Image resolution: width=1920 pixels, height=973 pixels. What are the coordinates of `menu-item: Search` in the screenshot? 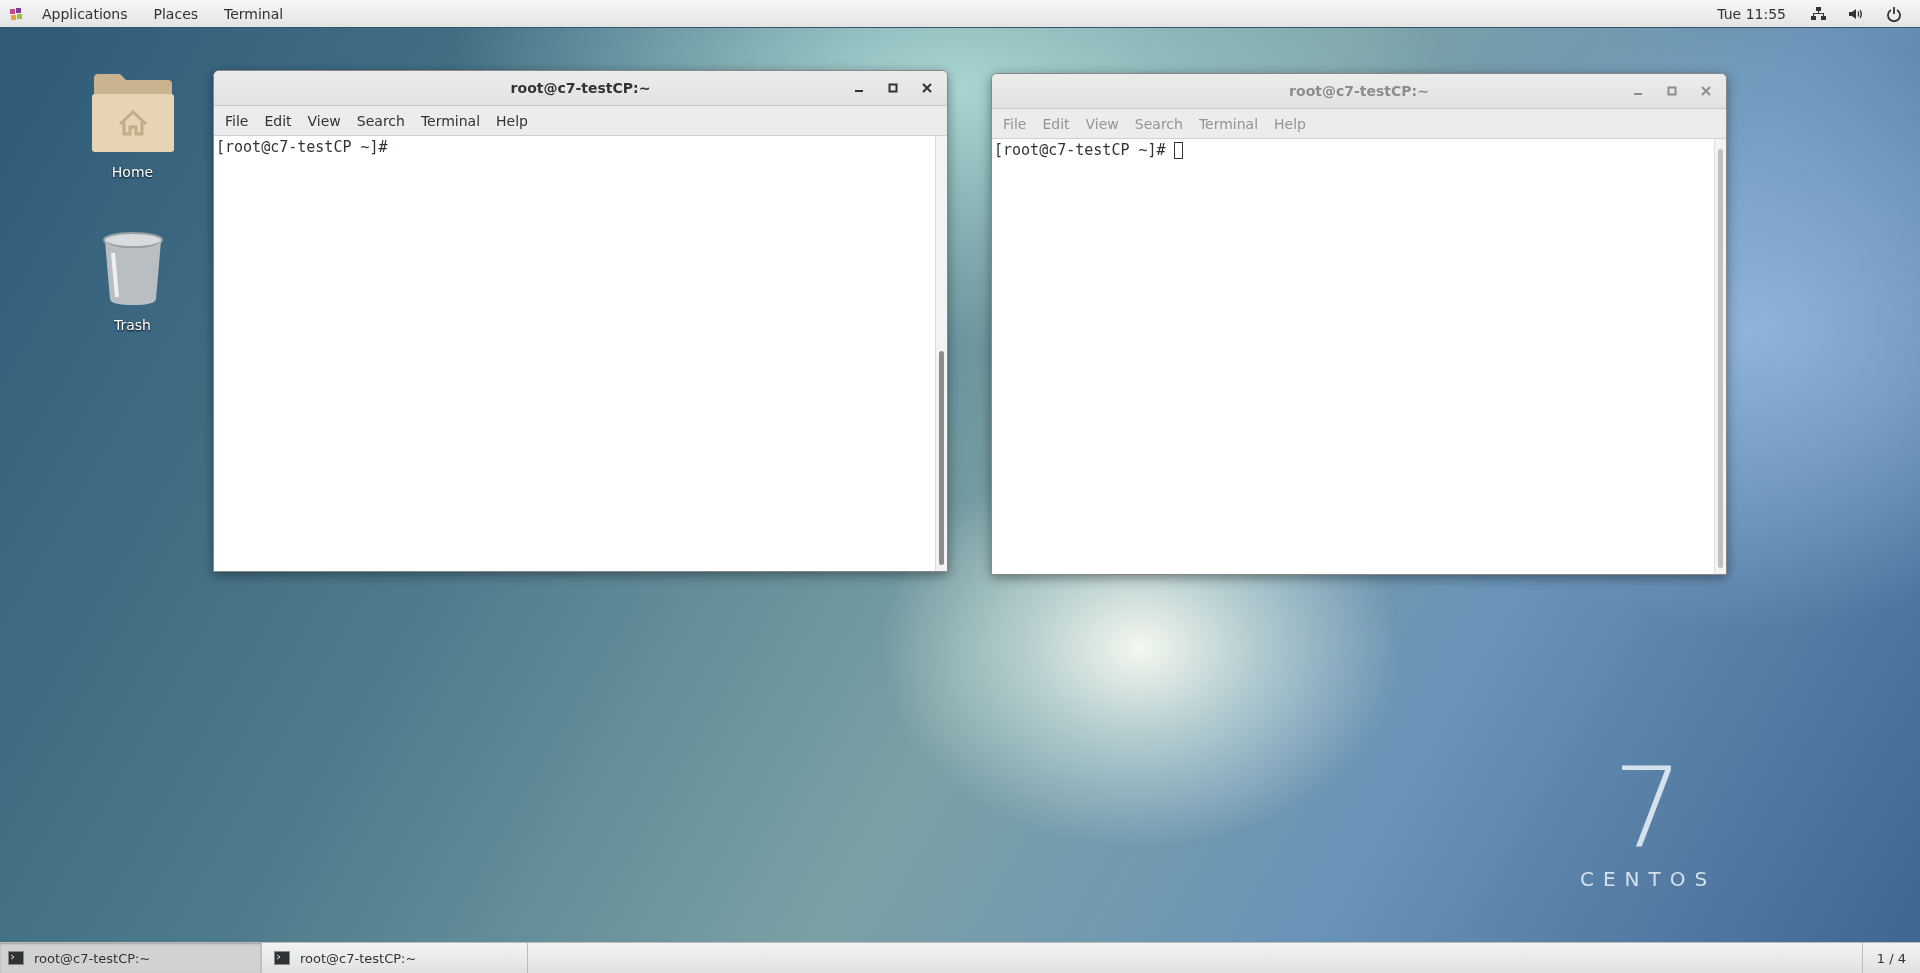 It's located at (380, 120).